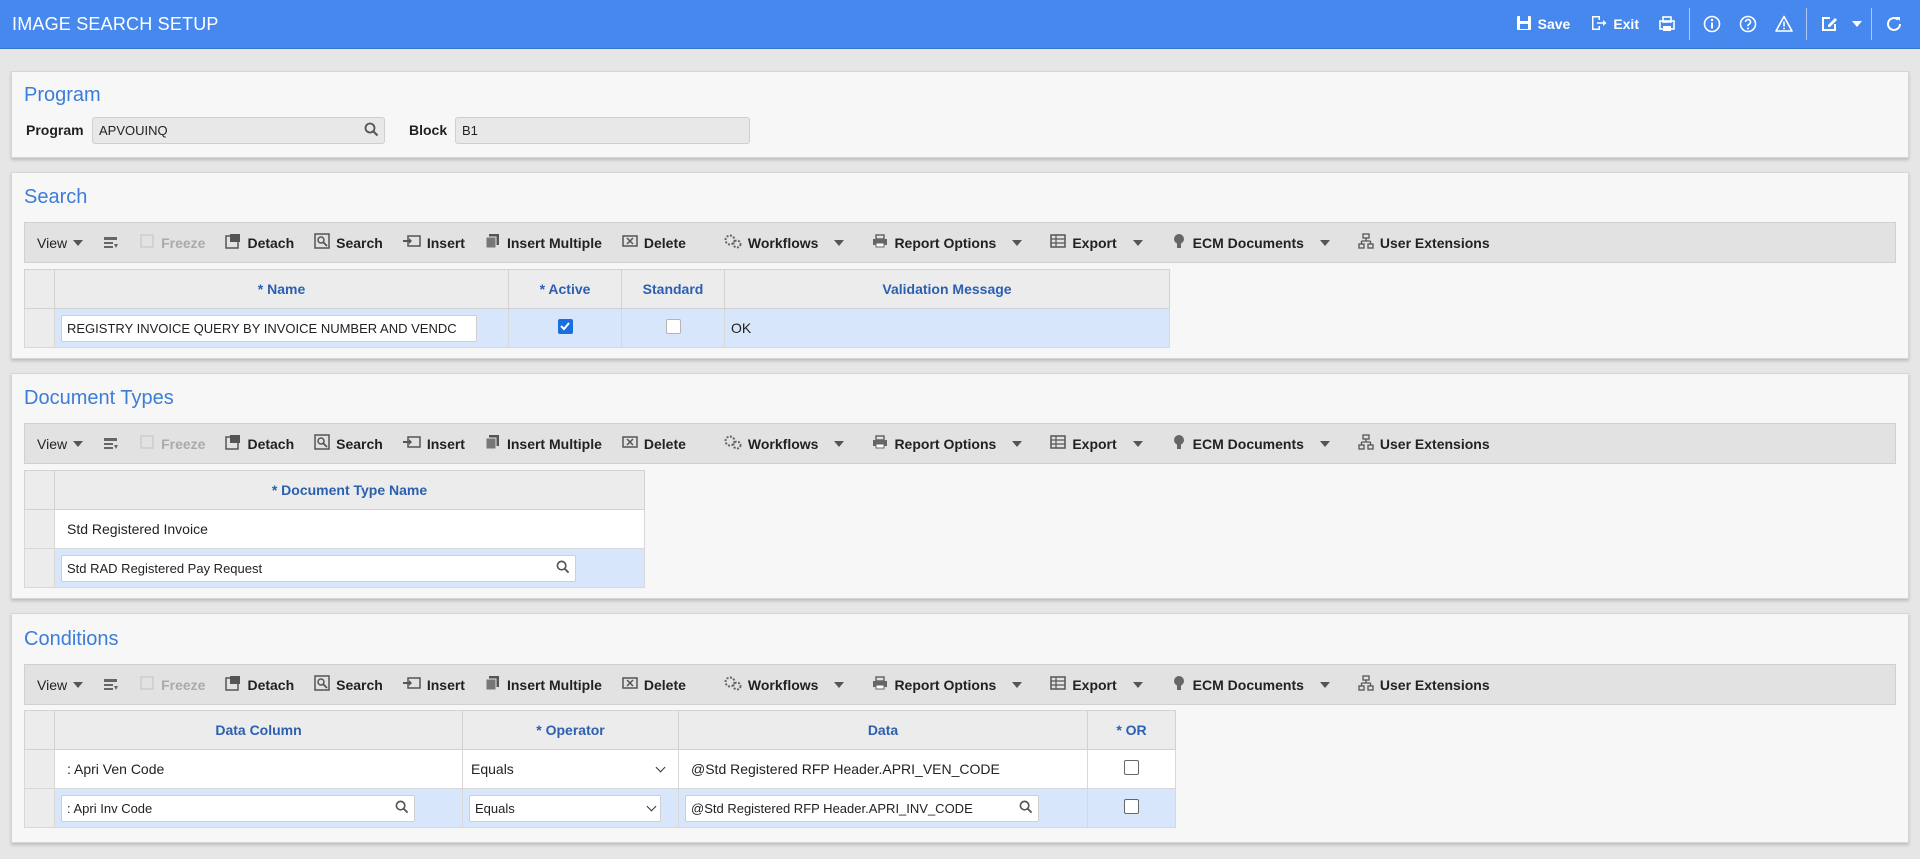  I want to click on column-header-data-column: Data Column, so click(258, 730).